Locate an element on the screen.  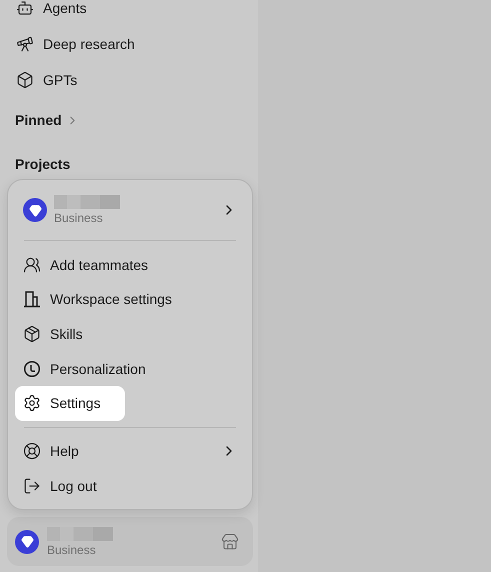
menu-item: Settings is located at coordinates (70, 403).